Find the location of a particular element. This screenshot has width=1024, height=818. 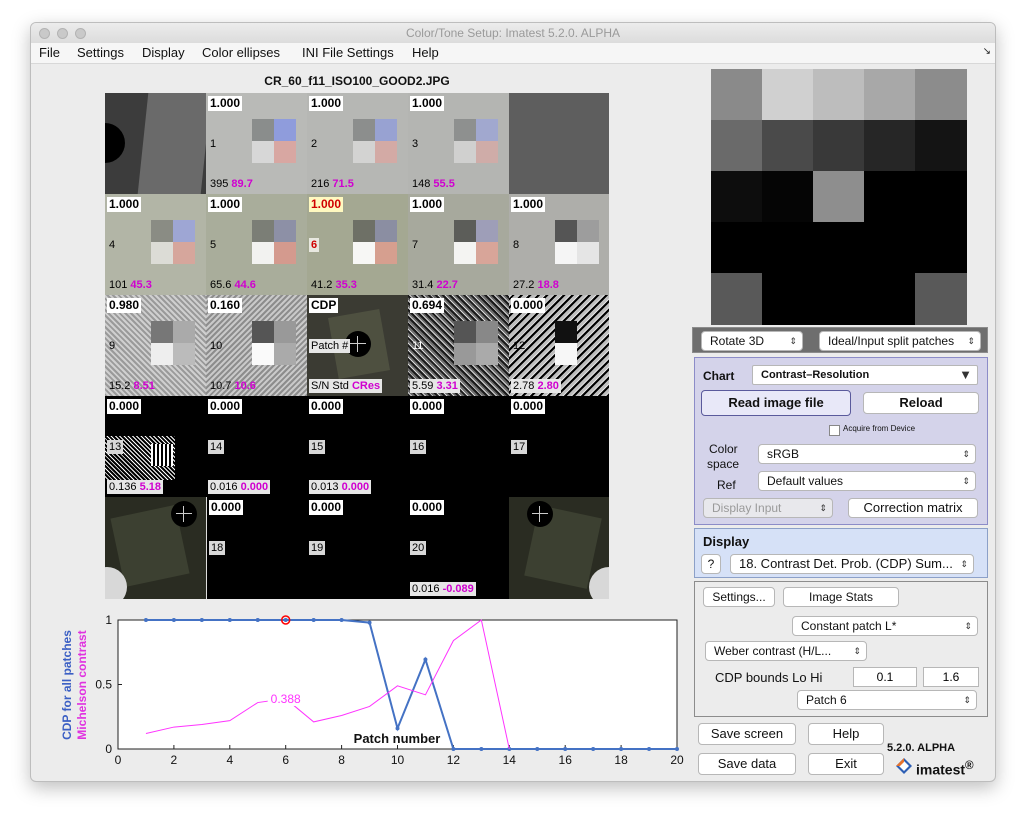

x-tick-label: 14 is located at coordinates (510, 760).